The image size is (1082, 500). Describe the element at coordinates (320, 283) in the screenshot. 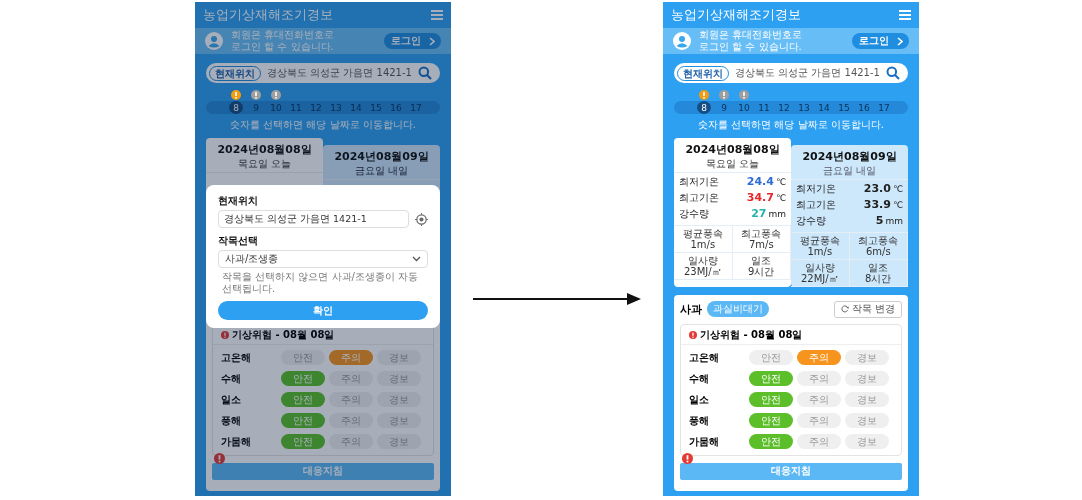

I see `dialog-note: 작목을 선택하지 않으면 사과/조생종이 자동 선택됩니다.` at that location.